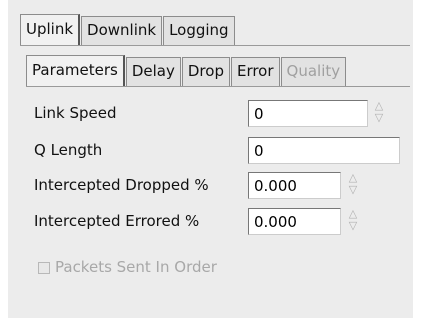 The height and width of the screenshot is (318, 421). I want to click on intercepted-dropped-spinner: △ ▽, so click(353, 185).